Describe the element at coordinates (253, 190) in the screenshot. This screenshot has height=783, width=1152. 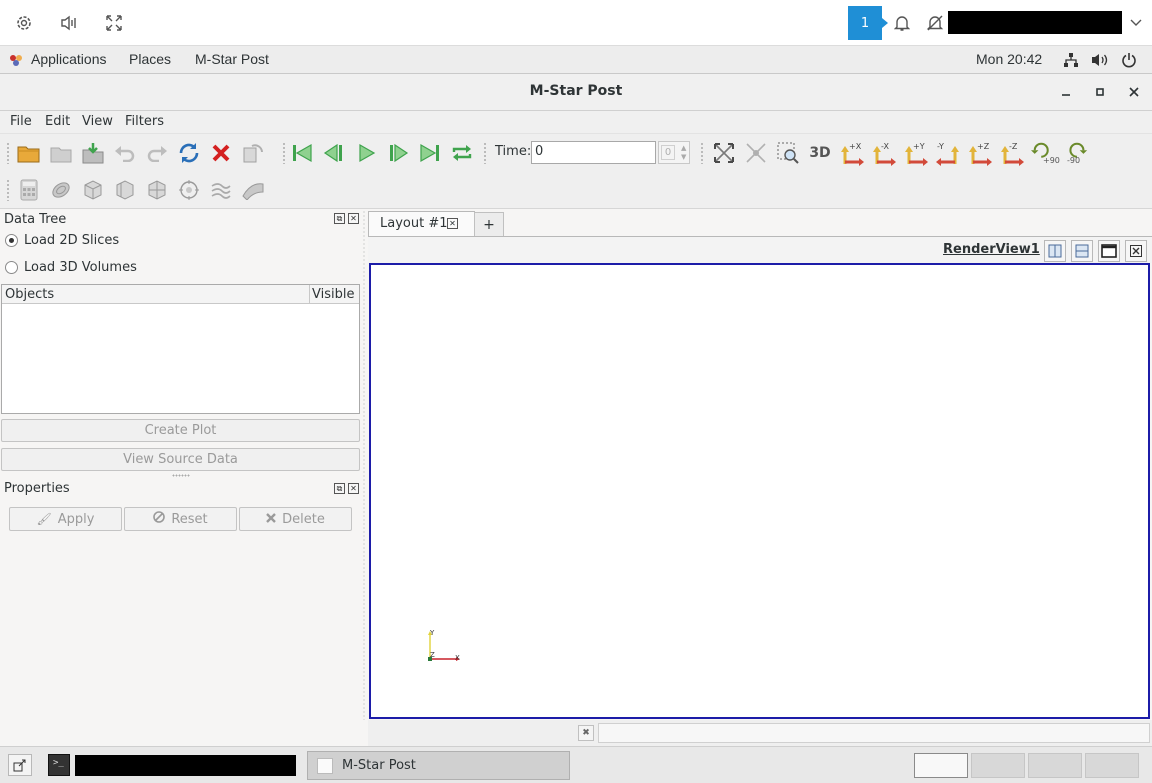
I see `warp-icon` at that location.